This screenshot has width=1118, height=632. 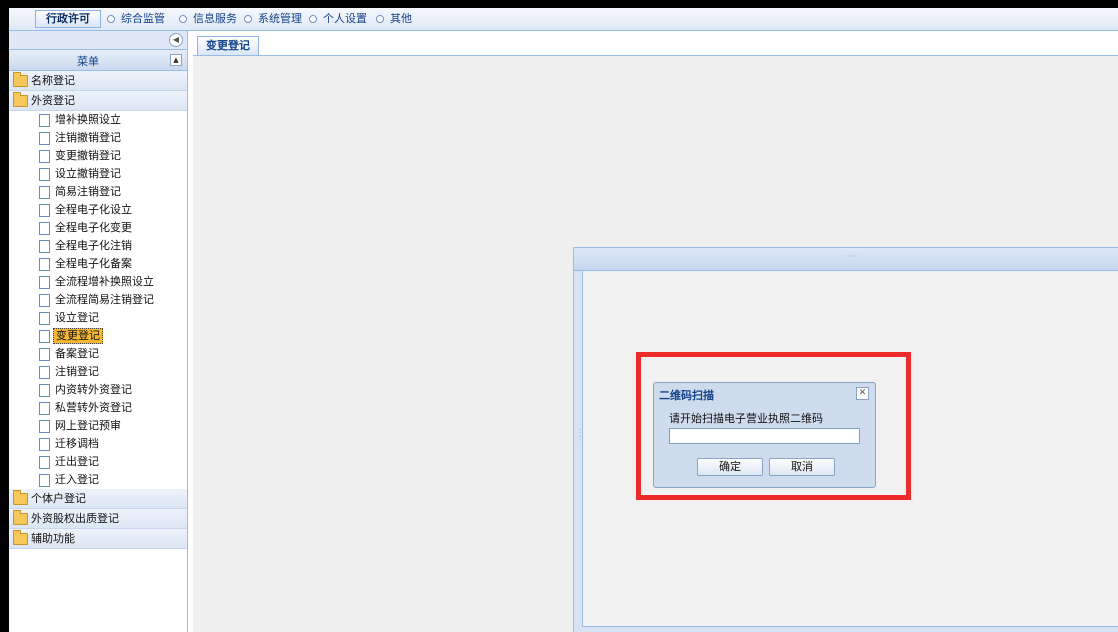 I want to click on menu-group: 个体户登记, so click(x=98, y=499).